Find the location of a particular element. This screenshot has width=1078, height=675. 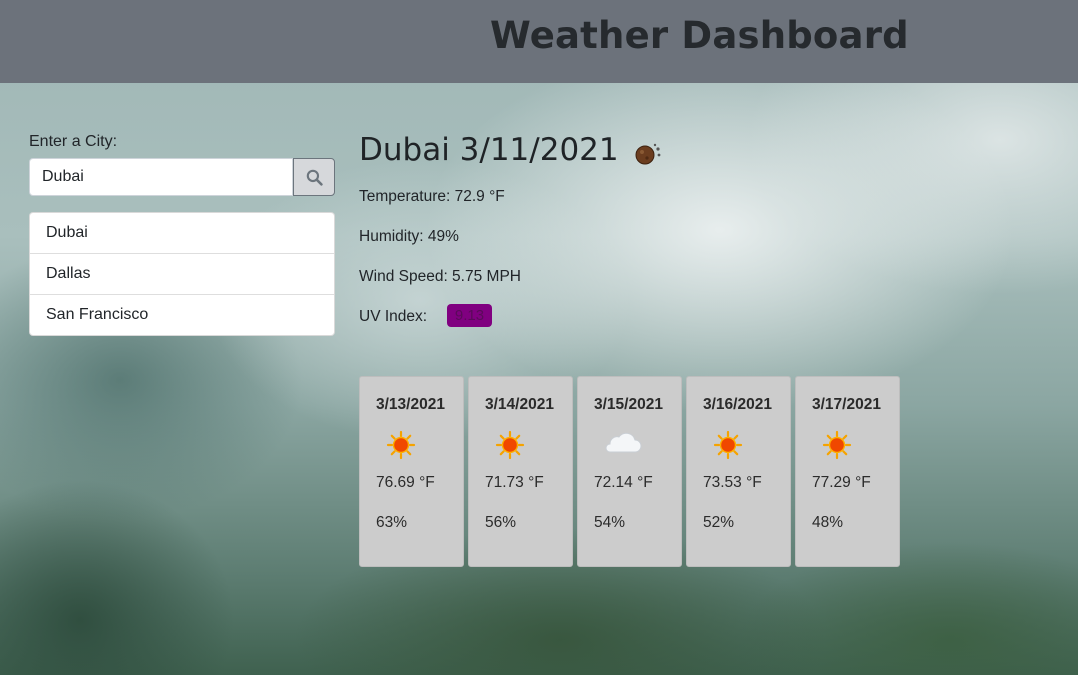

history-item-san-francisco: San Francisco is located at coordinates (182, 315).